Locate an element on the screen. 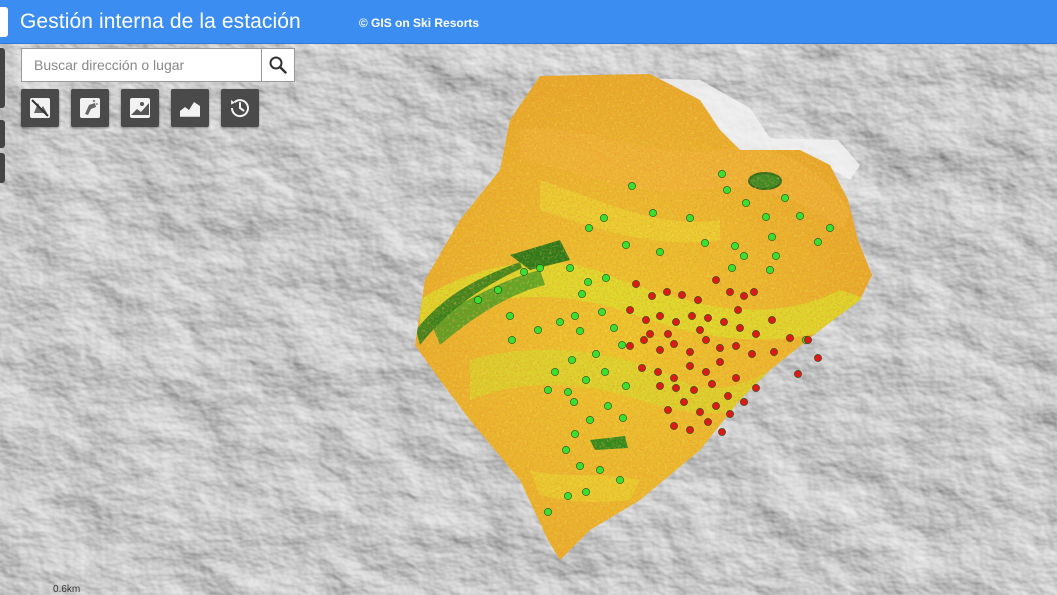 The width and height of the screenshot is (1057, 595). search-button is located at coordinates (277, 65).